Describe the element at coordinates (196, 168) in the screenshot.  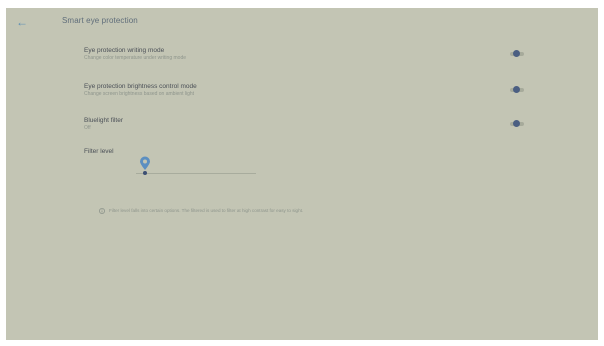
I see `filter-level-slider` at that location.